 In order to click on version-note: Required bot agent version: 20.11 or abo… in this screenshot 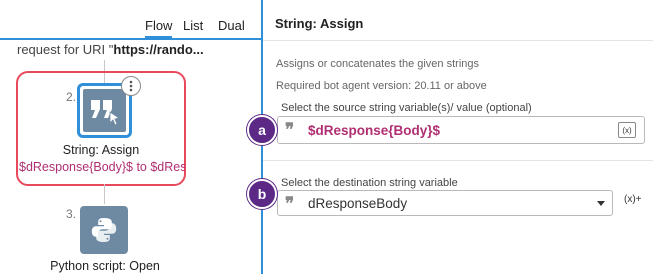, I will do `click(381, 86)`.